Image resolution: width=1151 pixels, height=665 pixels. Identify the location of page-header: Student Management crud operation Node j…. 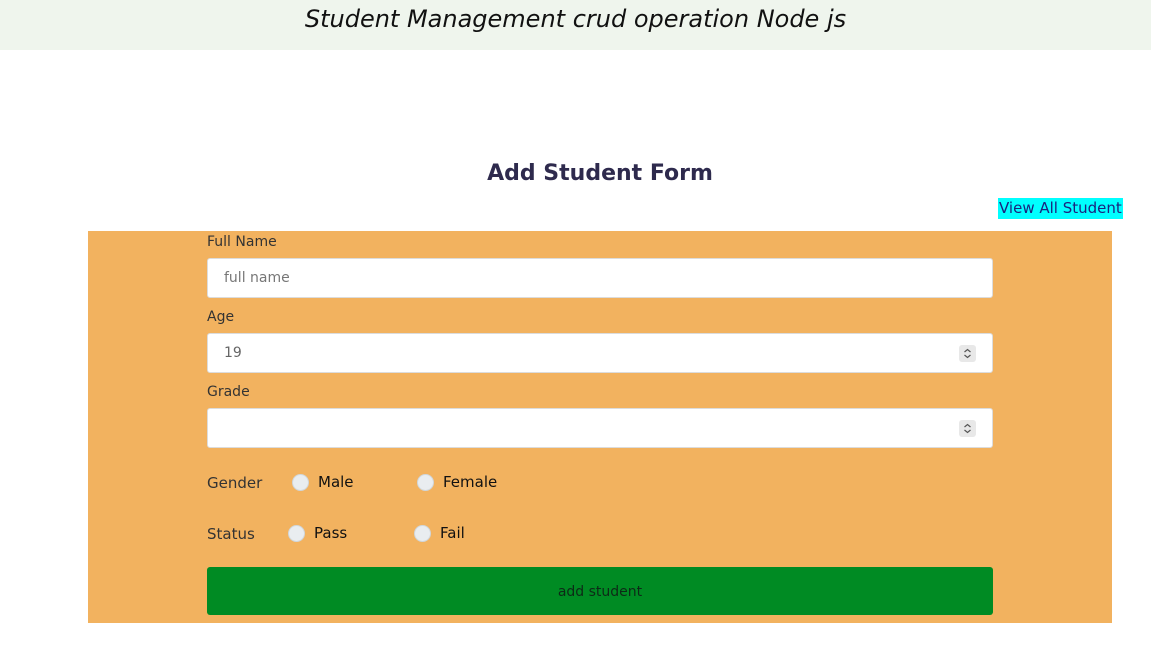
(575, 25).